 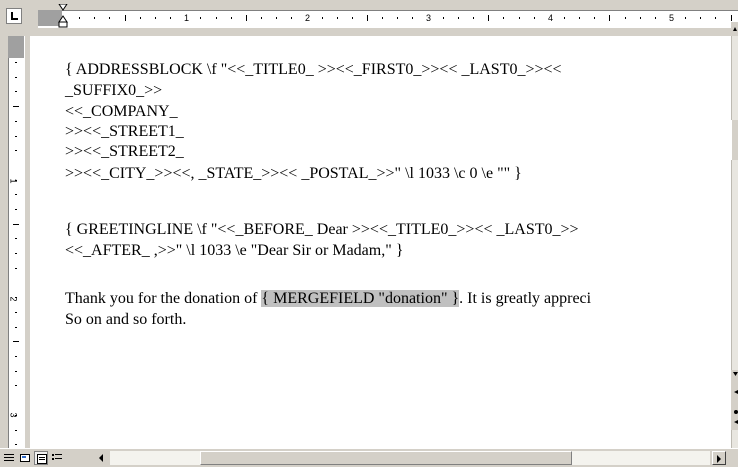 I want to click on horizontal-scroll-thumb, so click(x=386, y=458).